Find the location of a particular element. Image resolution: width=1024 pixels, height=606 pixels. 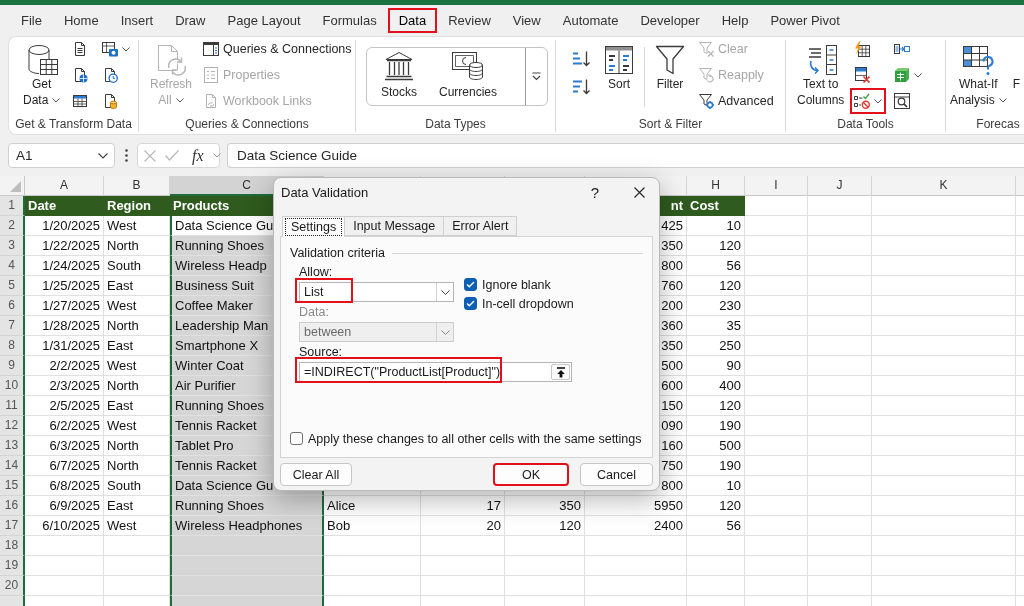

globe-file-icon is located at coordinates (80, 75).